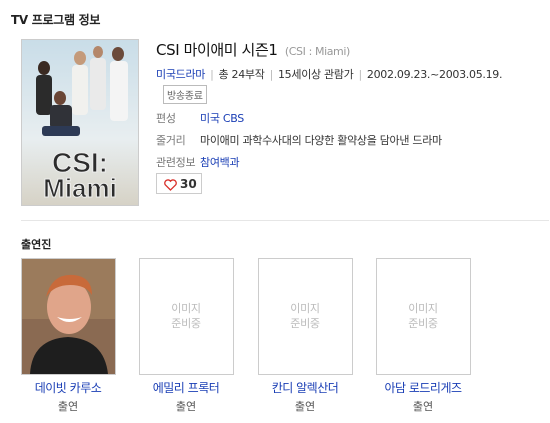  What do you see at coordinates (353, 162) in the screenshot?
I see `related-row: 관련정보 참여백과` at bounding box center [353, 162].